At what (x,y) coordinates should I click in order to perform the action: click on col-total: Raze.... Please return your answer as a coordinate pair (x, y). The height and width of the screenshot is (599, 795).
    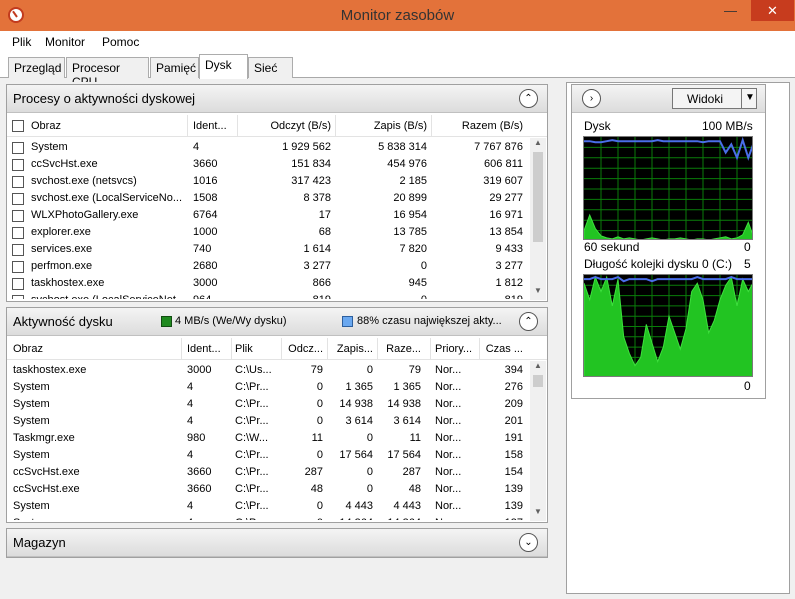
    Looking at the image, I should click on (400, 349).